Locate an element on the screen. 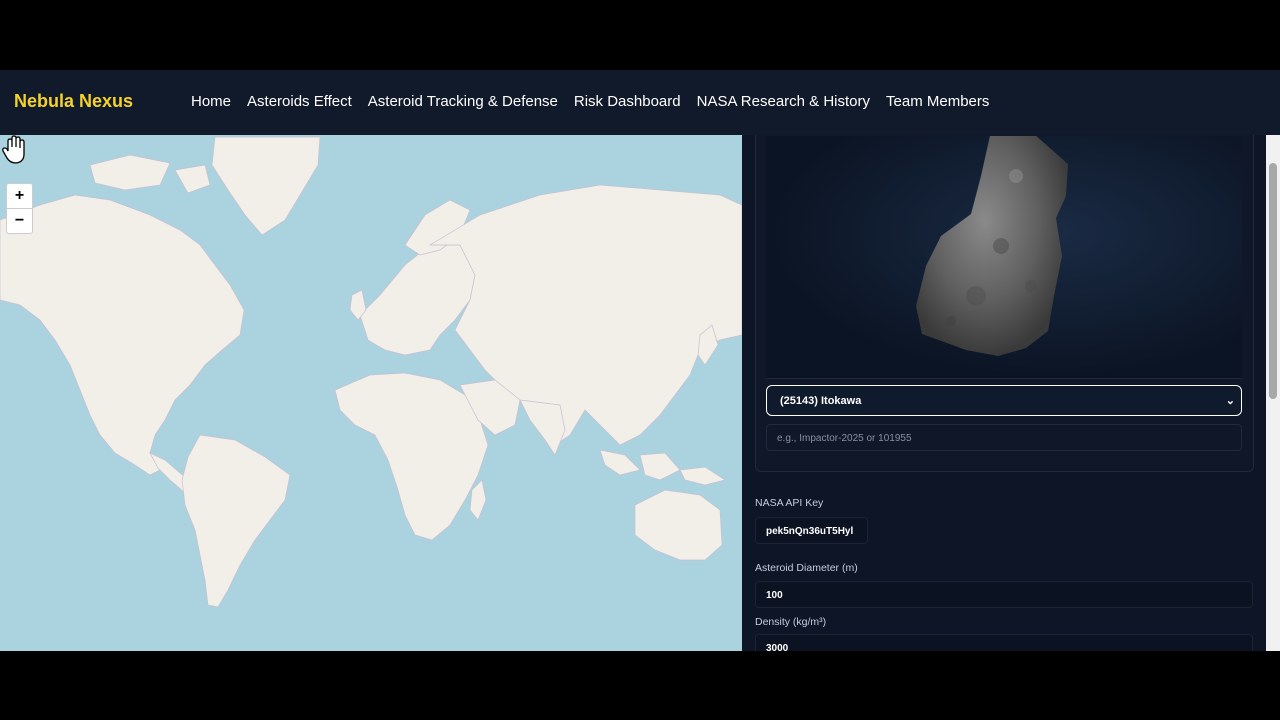  scrollbar-thumb is located at coordinates (1273, 281).